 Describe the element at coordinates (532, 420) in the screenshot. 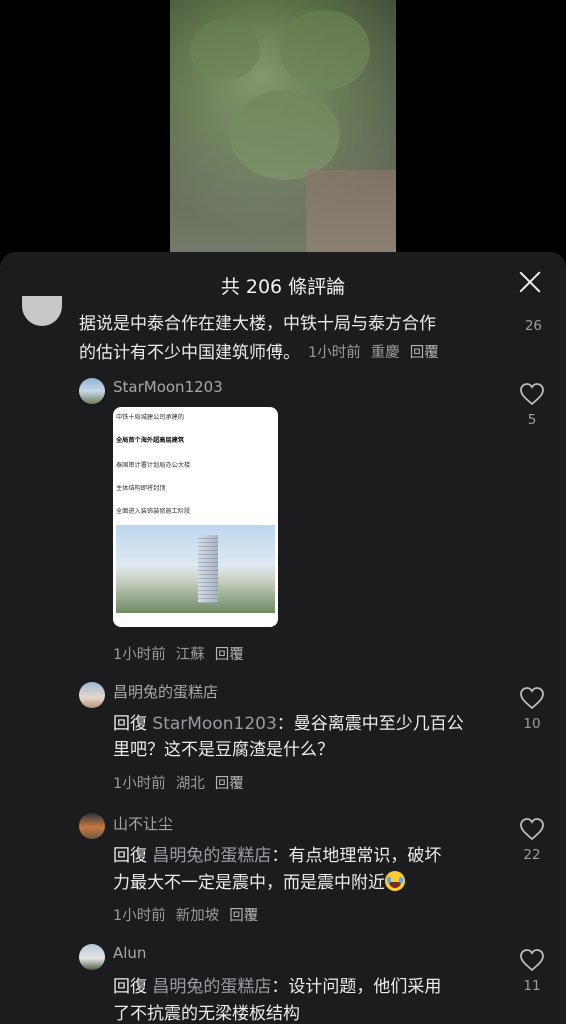

I see `like-count: 5` at that location.